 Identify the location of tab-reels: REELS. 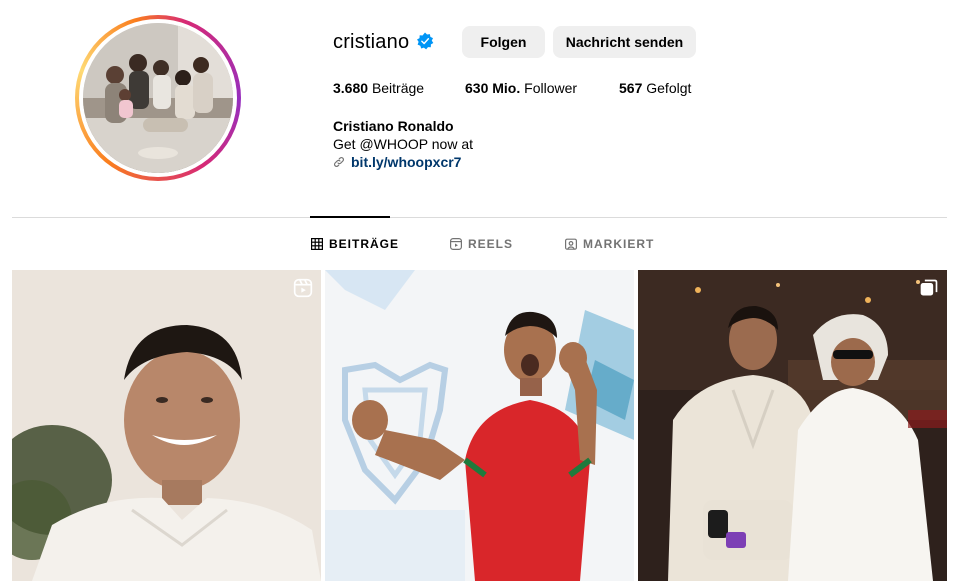
(481, 244).